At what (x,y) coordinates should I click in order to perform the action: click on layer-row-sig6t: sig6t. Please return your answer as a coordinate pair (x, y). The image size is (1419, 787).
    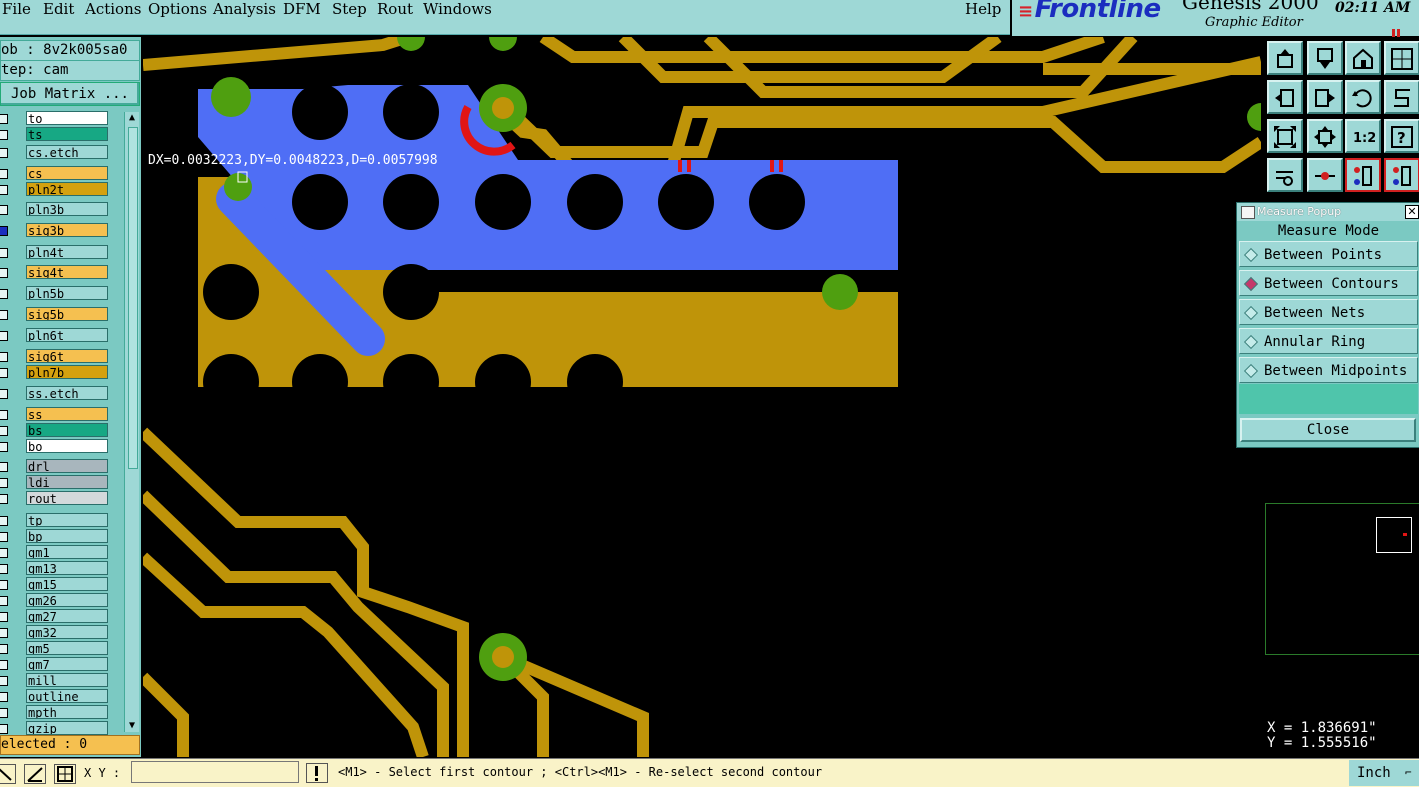
    Looking at the image, I should click on (55, 356).